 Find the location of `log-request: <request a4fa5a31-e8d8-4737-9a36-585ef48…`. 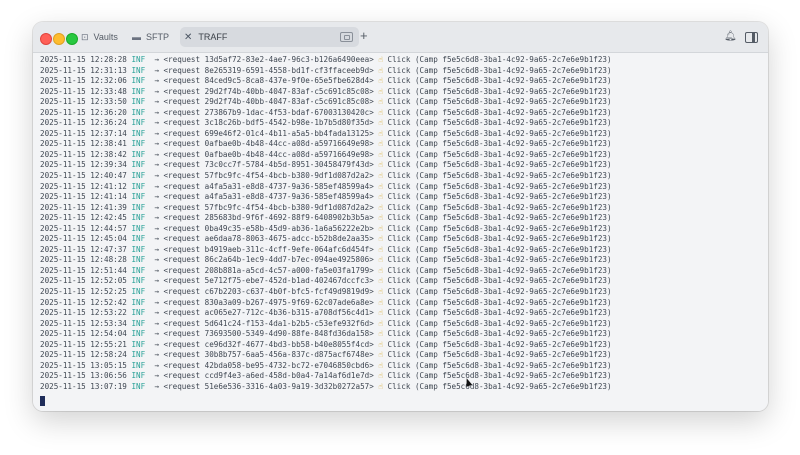

log-request: <request a4fa5a31-e8d8-4737-9a36-585ef48… is located at coordinates (268, 186).